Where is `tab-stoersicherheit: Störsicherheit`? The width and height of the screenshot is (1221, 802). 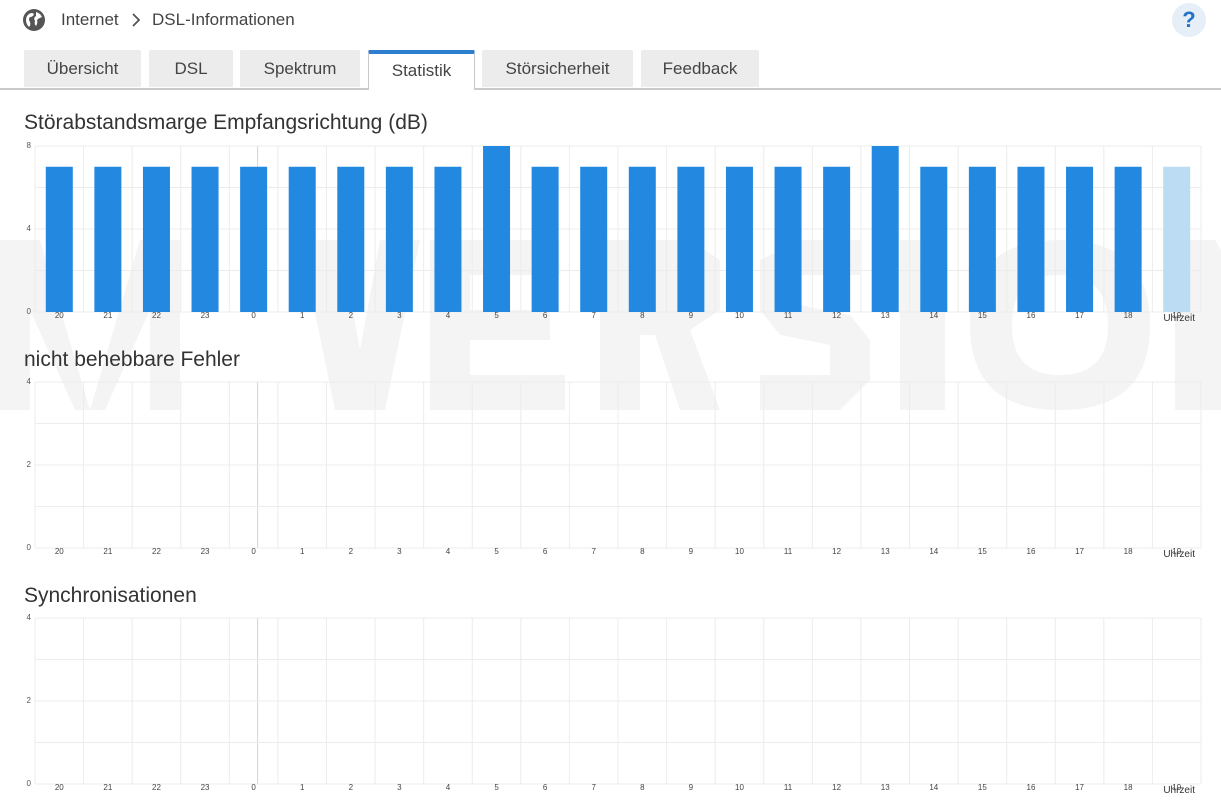 tab-stoersicherheit: Störsicherheit is located at coordinates (557, 68).